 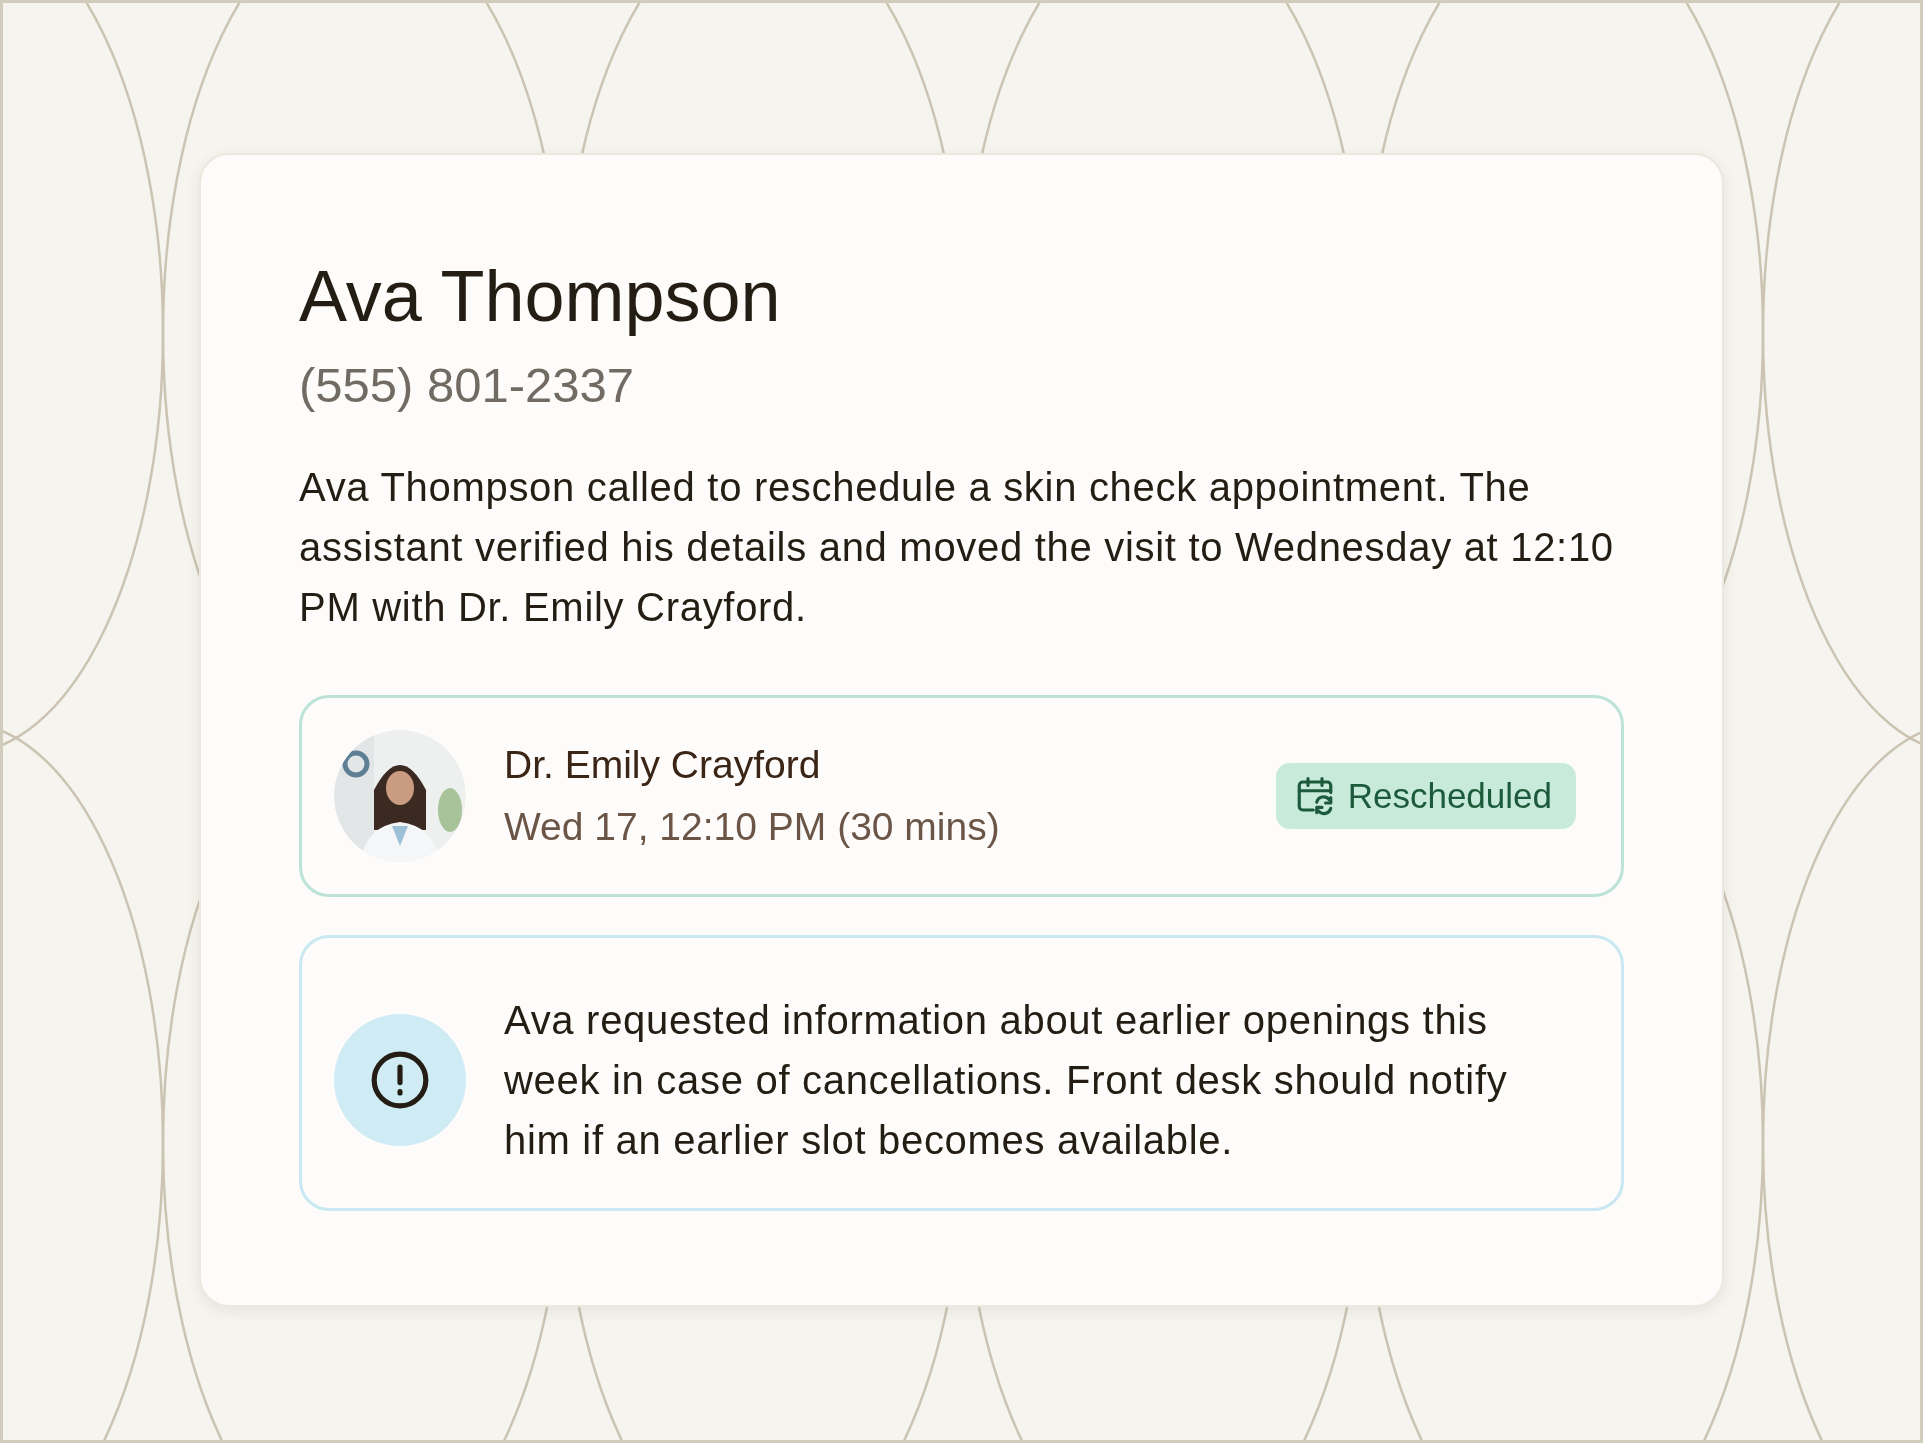 What do you see at coordinates (1006, 1081) in the screenshot?
I see `note-text: Ava requested information about earlier openings this week in case of cancellations. Front desk should notify him if an earlier slot becomes available.` at bounding box center [1006, 1081].